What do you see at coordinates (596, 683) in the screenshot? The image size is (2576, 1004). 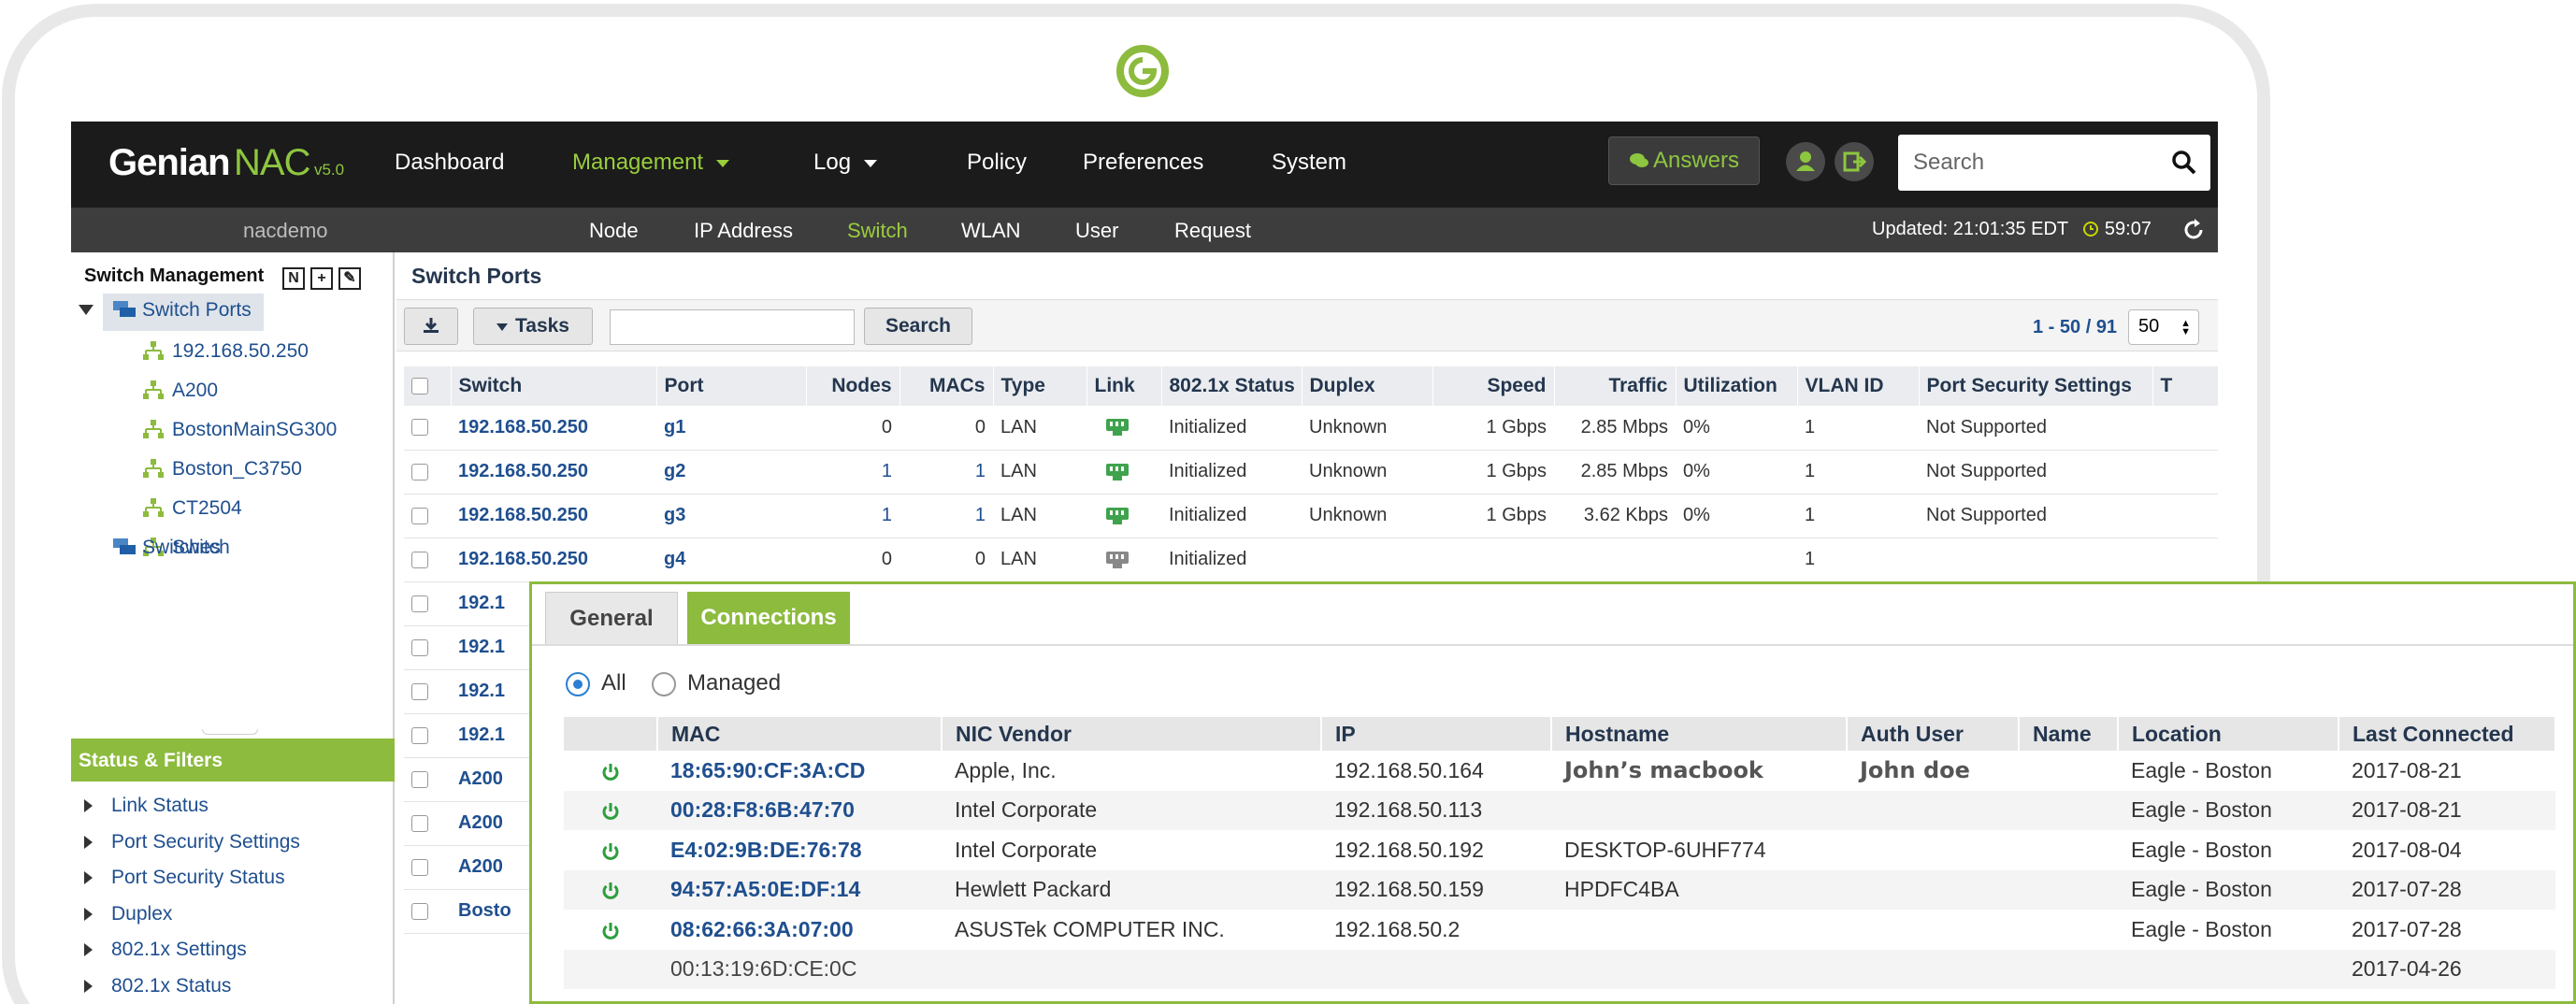 I see `radio-all: All` at bounding box center [596, 683].